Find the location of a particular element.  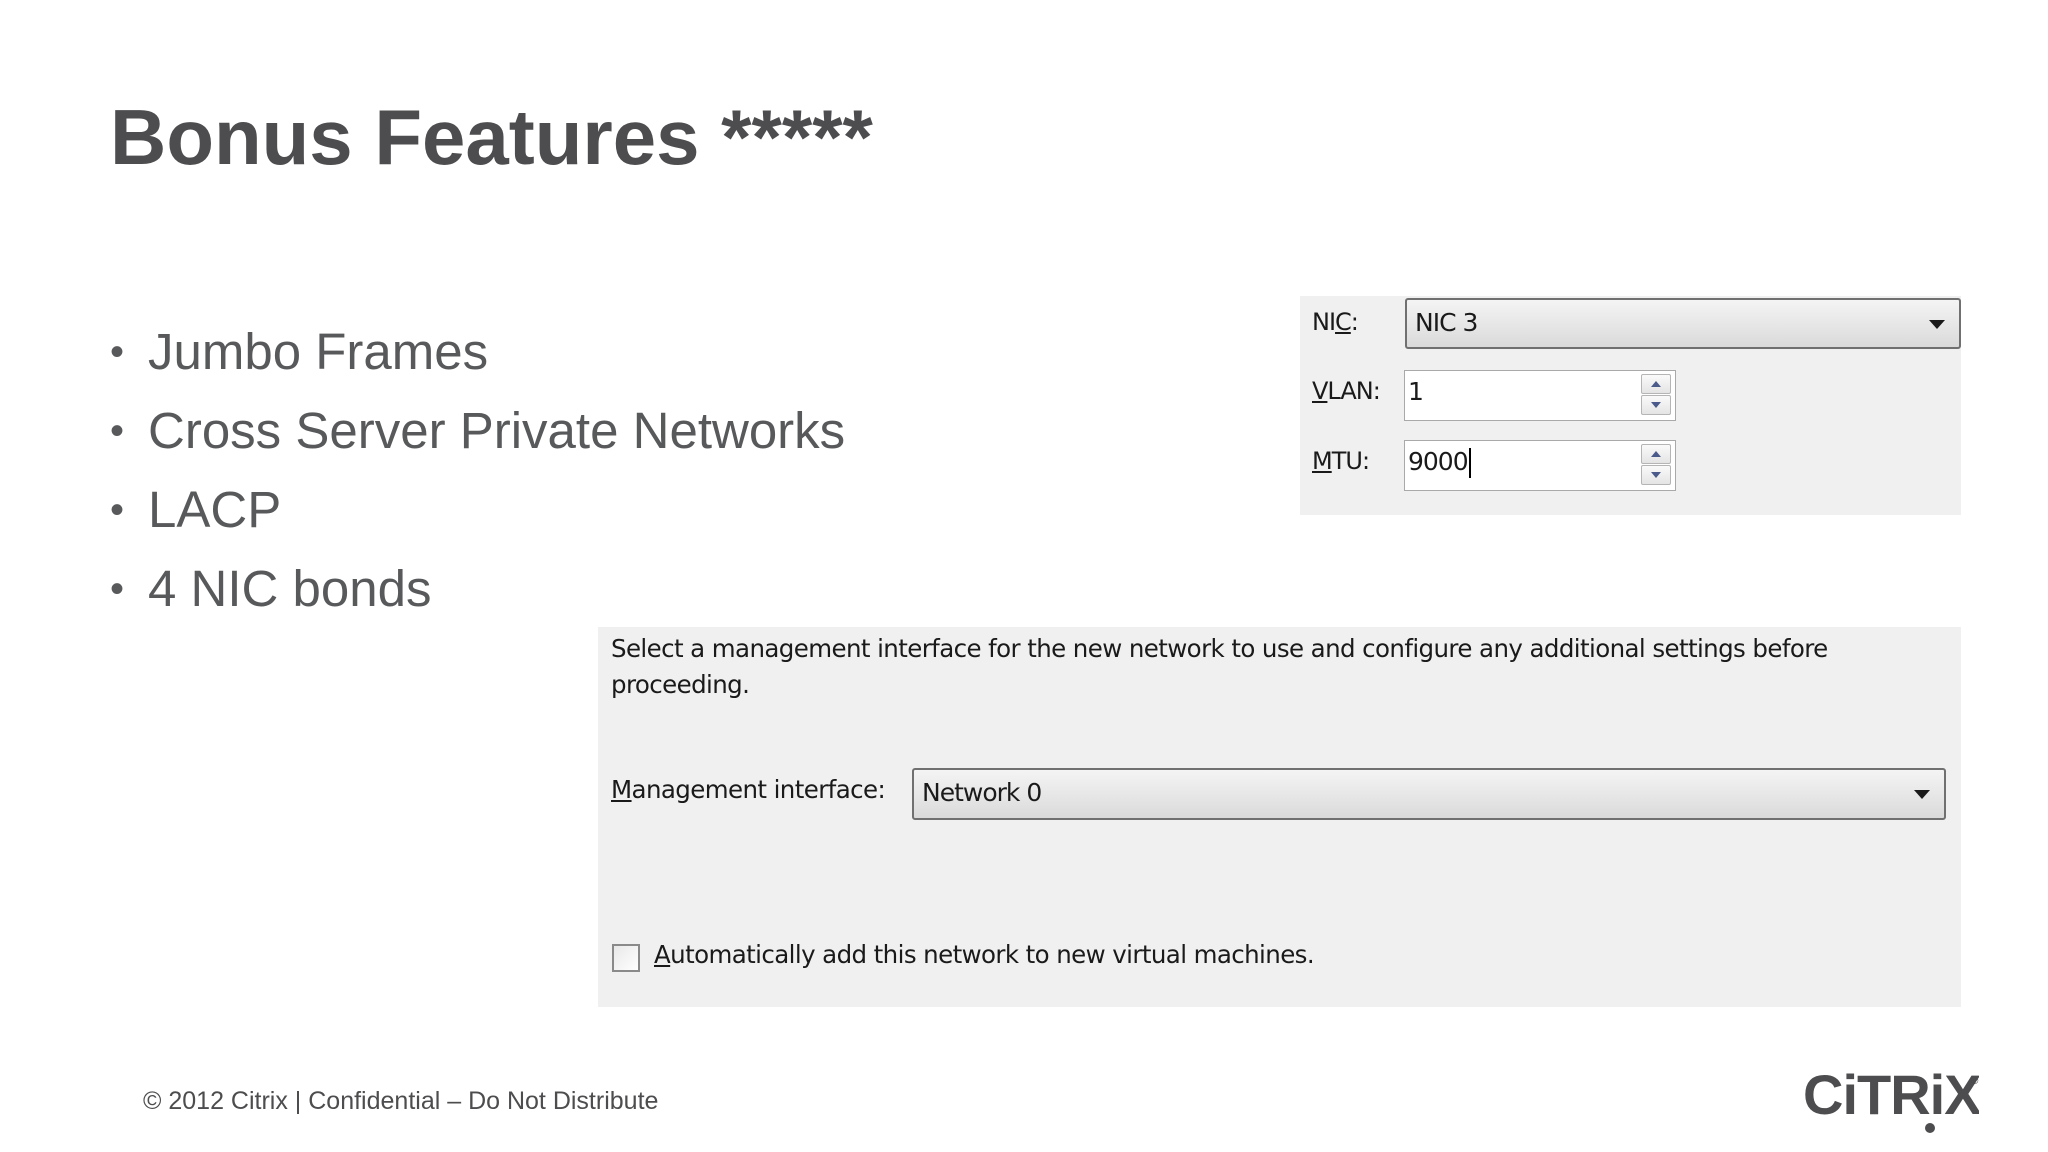

mtu-row: MTU: 9000 is located at coordinates (1630, 465).